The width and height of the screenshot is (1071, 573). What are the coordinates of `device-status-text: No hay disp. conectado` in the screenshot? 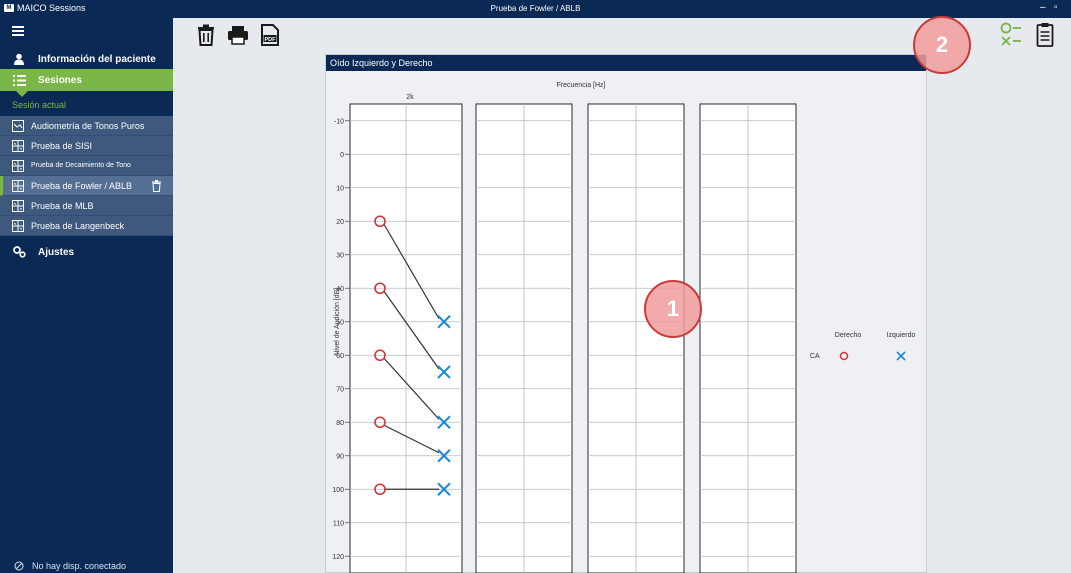 It's located at (79, 566).